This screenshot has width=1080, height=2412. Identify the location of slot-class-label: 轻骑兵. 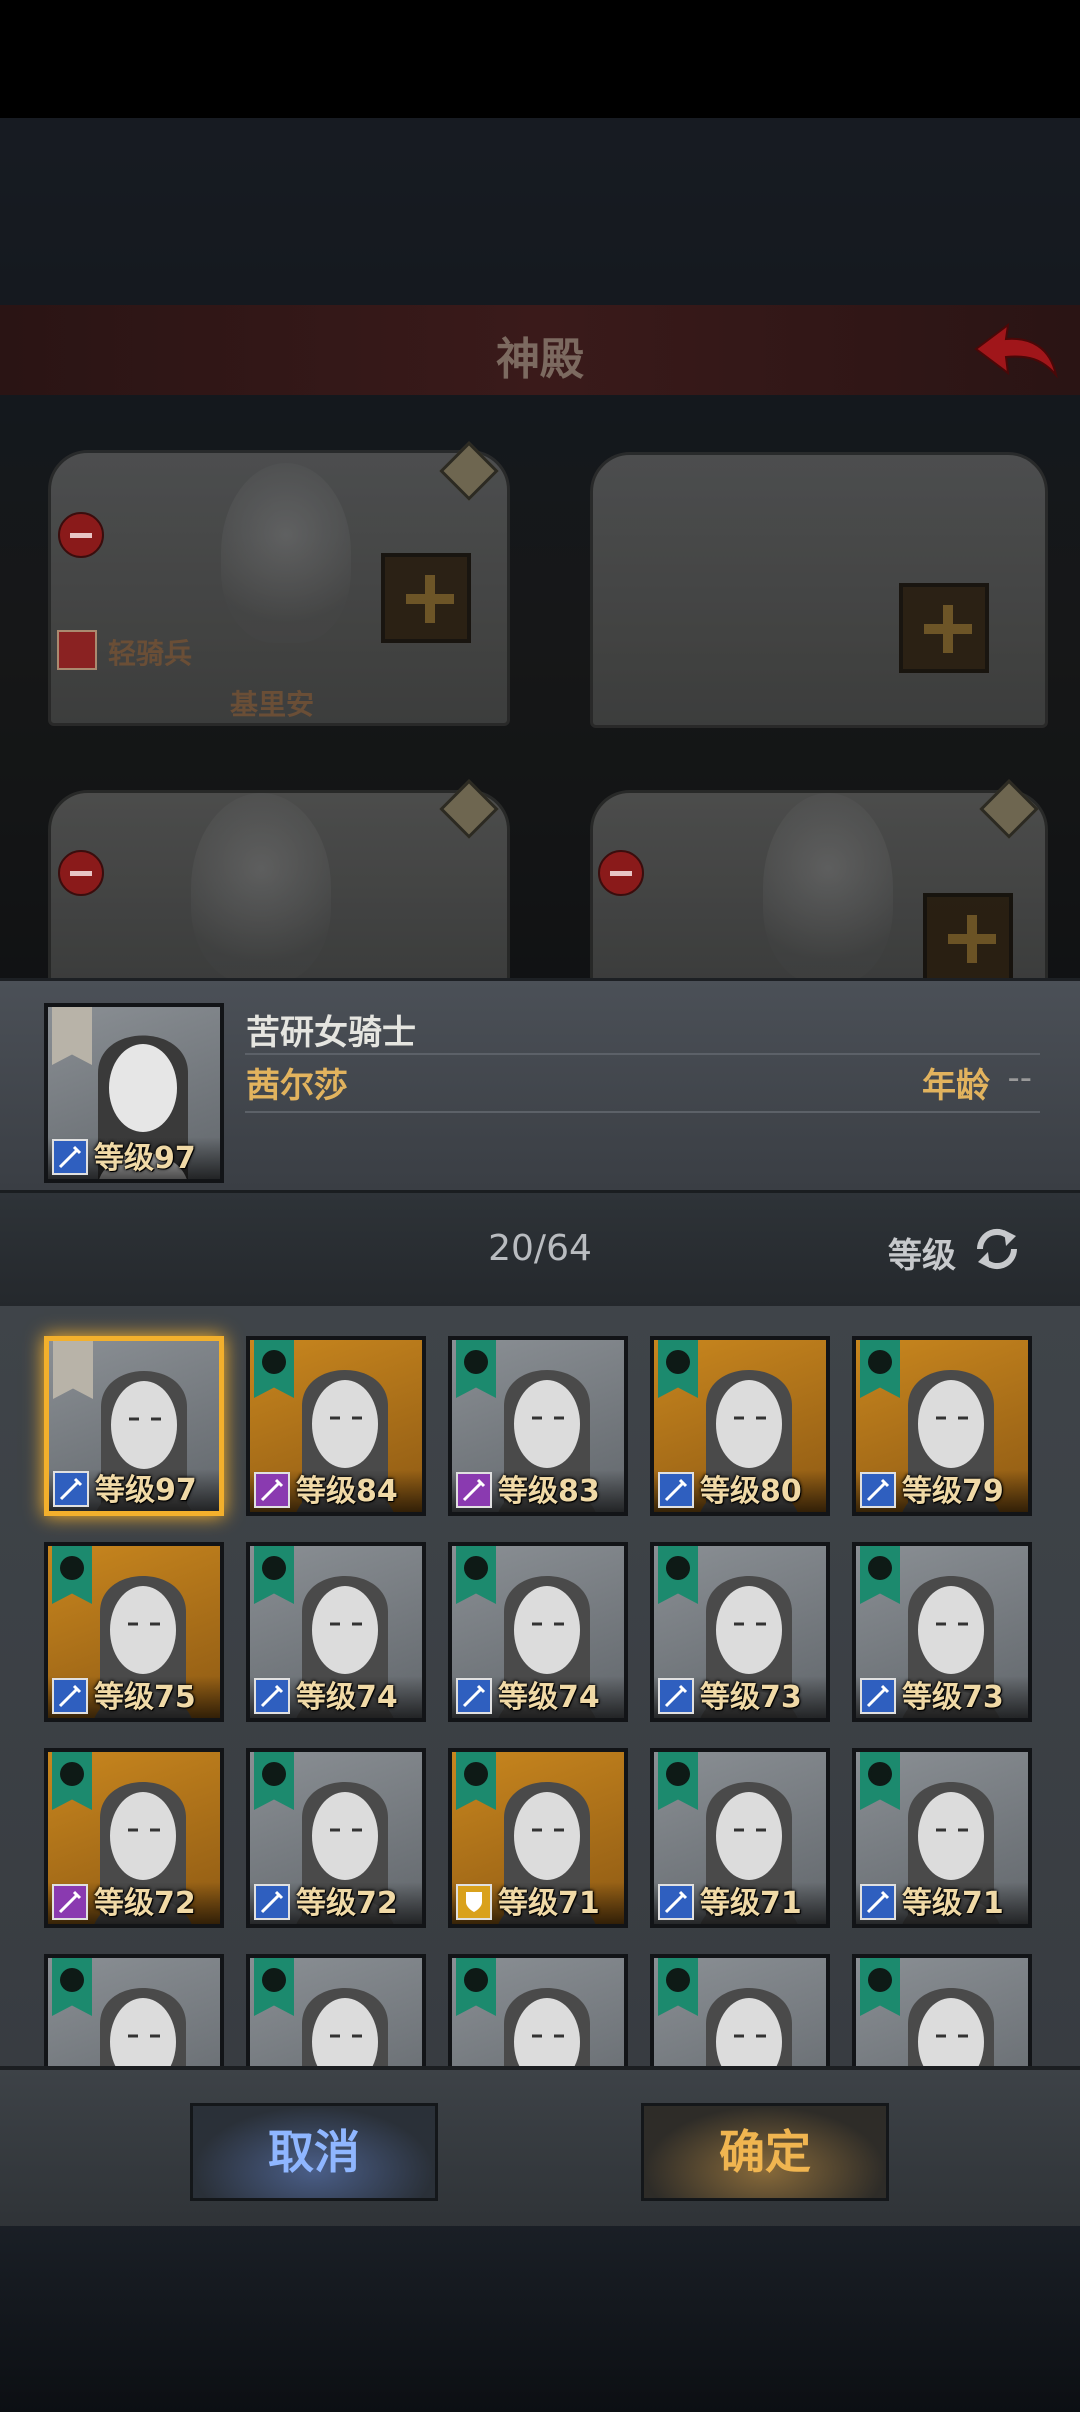
(150, 653).